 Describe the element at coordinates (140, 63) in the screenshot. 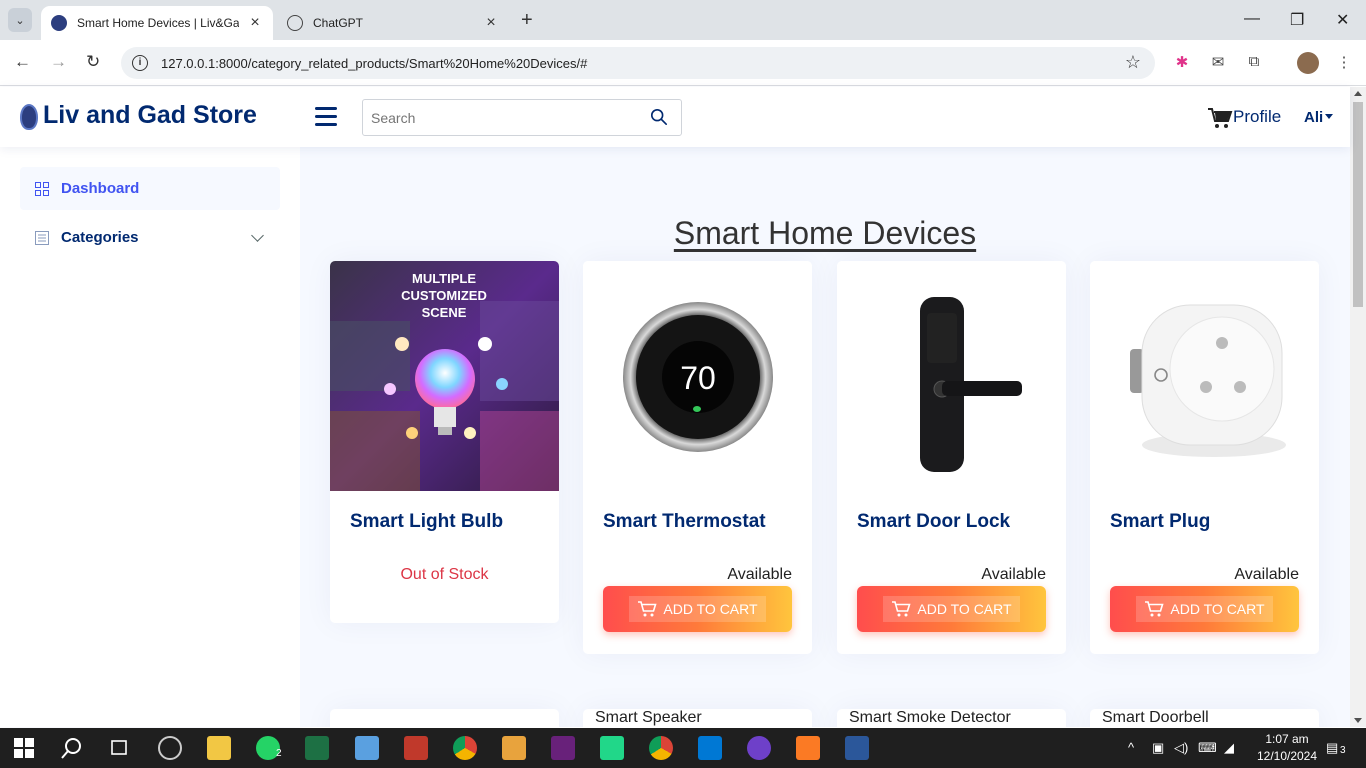

I see `site-info-icon: i` at that location.